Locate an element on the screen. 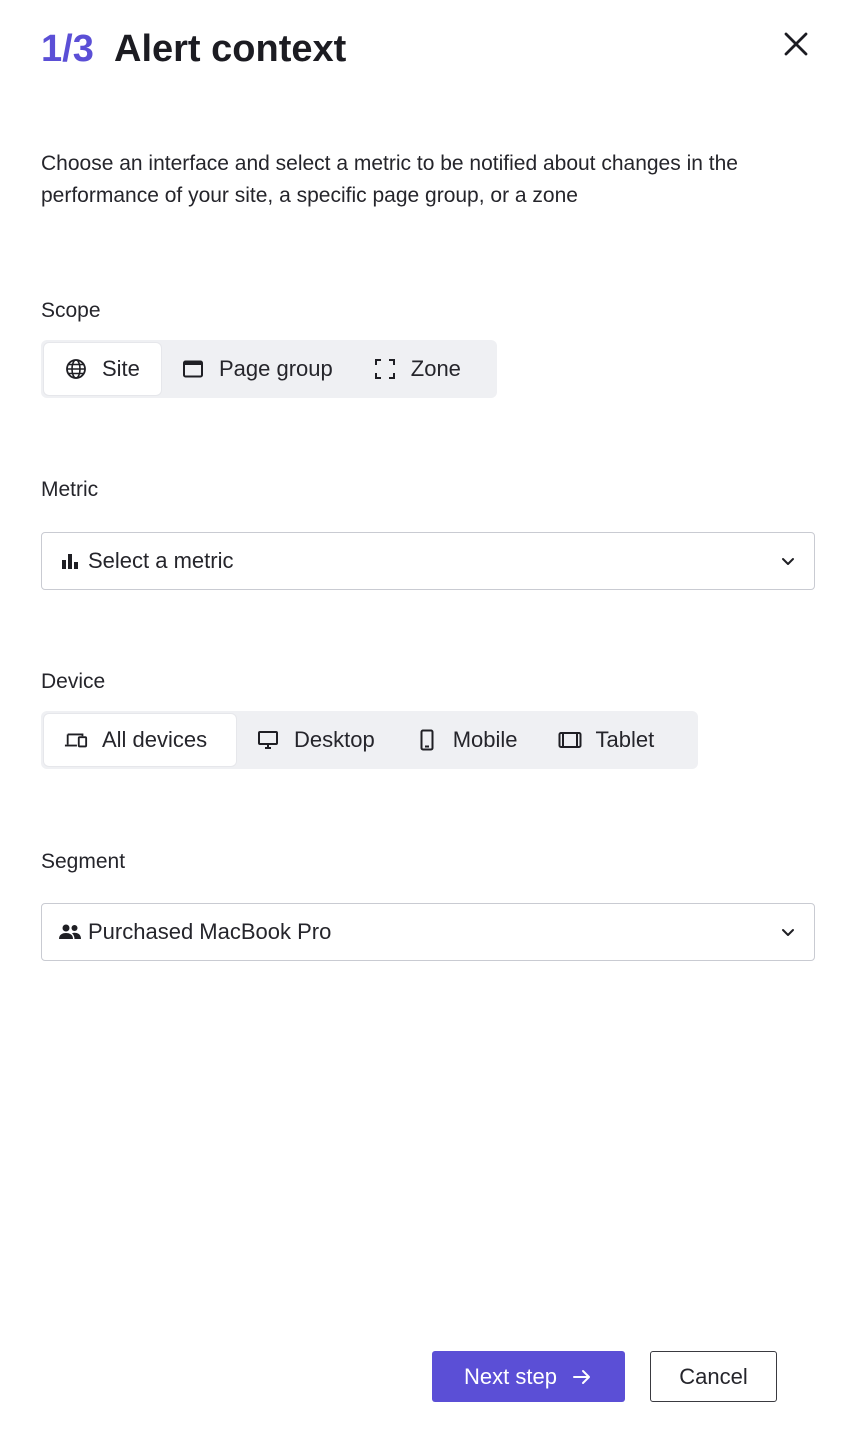  scope-segmented-control: Site Page group Zone is located at coordinates (269, 369).